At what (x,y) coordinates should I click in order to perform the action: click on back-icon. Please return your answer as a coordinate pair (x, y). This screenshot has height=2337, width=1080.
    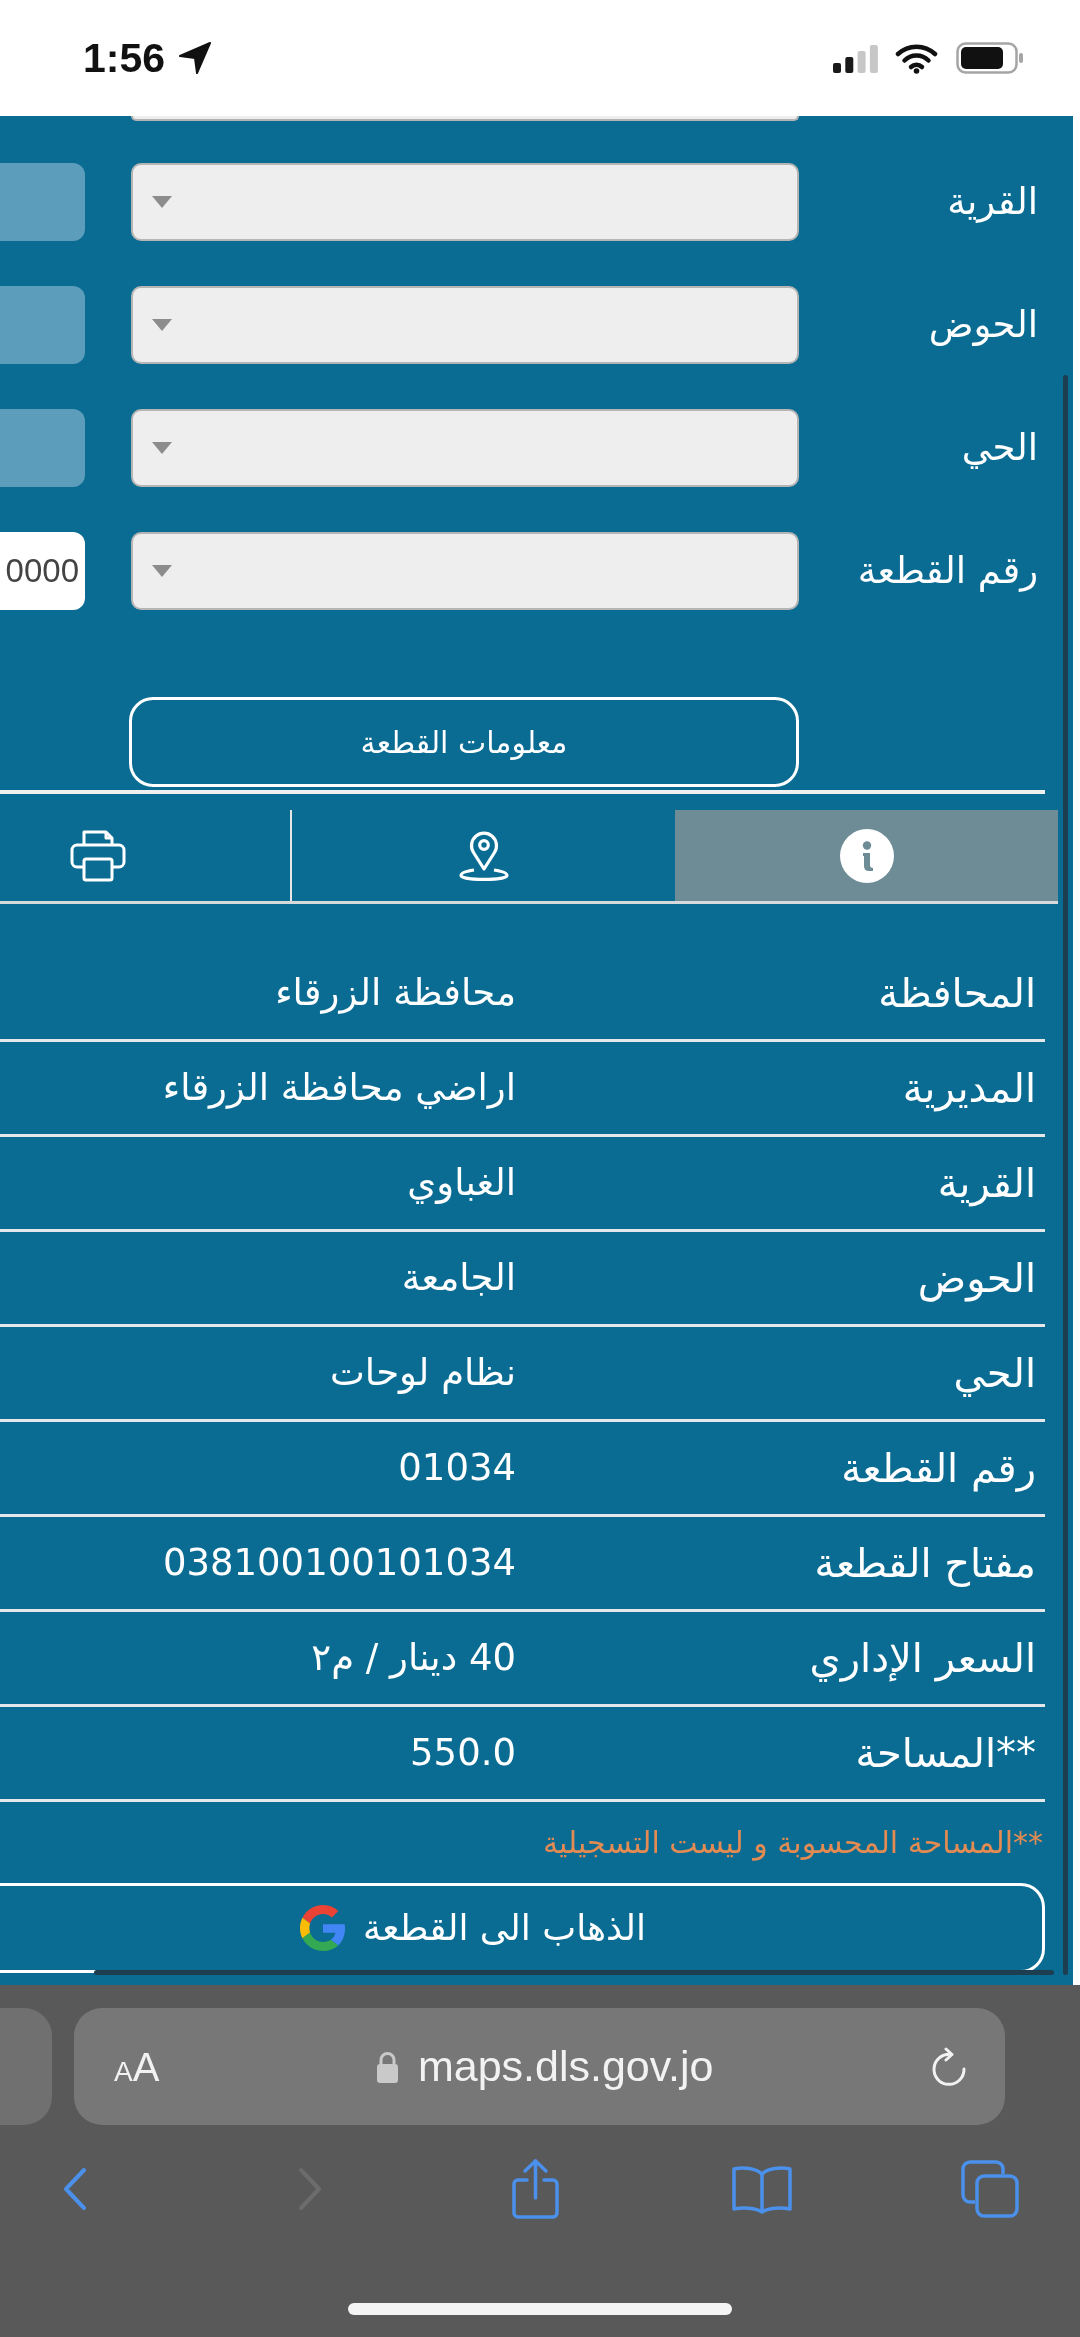
    Looking at the image, I should click on (75, 2189).